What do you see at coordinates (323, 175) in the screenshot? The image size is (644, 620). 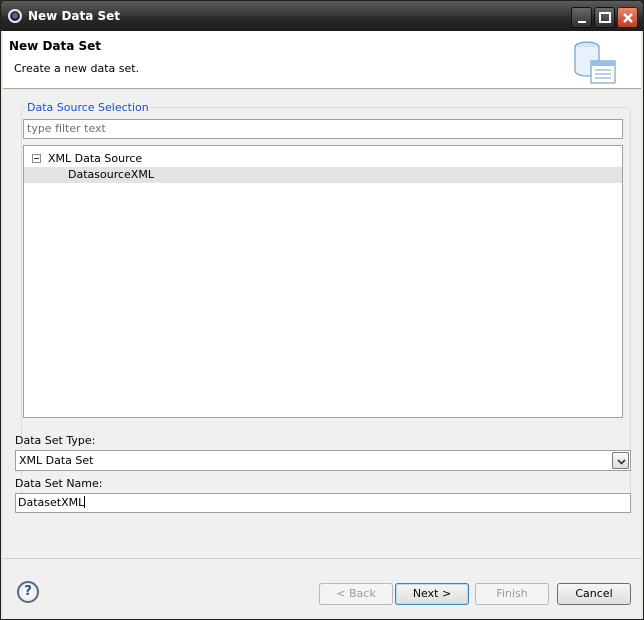 I see `tree-node-datasourcexml: DatasourceXML` at bounding box center [323, 175].